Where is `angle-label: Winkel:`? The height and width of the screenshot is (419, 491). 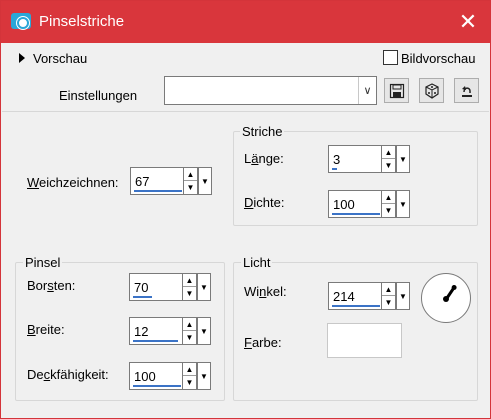
angle-label: Winkel: is located at coordinates (265, 291).